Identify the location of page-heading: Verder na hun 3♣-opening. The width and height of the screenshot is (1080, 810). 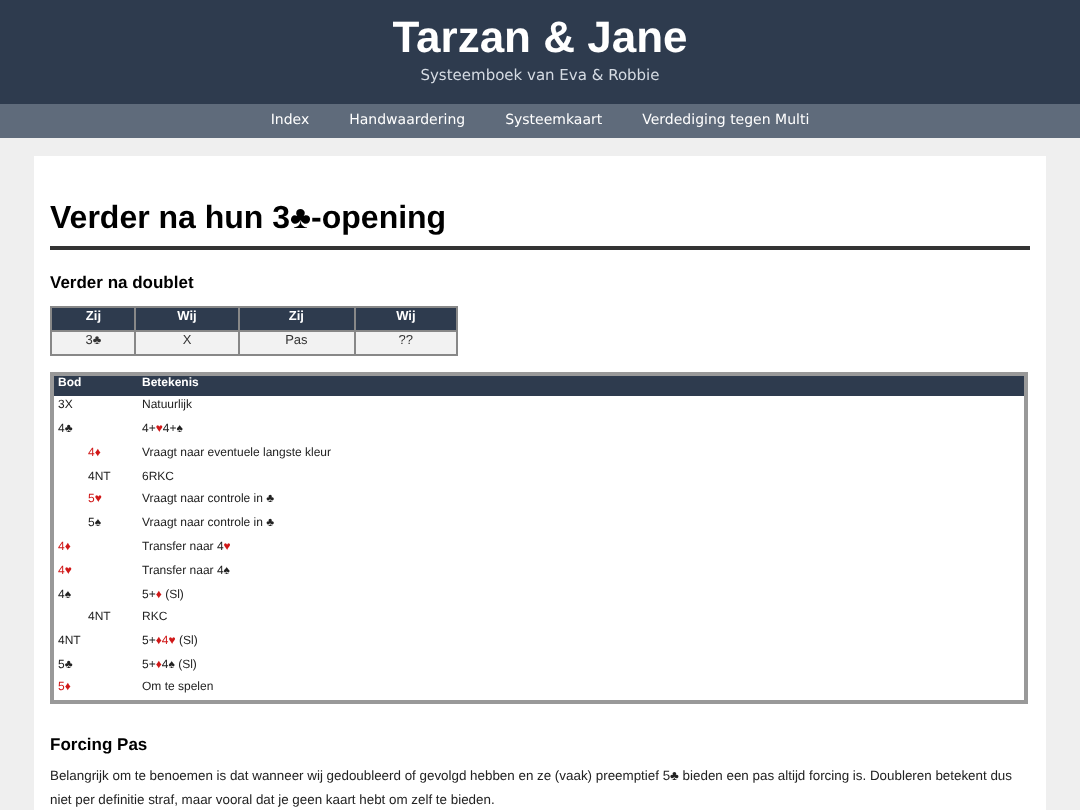
(540, 225).